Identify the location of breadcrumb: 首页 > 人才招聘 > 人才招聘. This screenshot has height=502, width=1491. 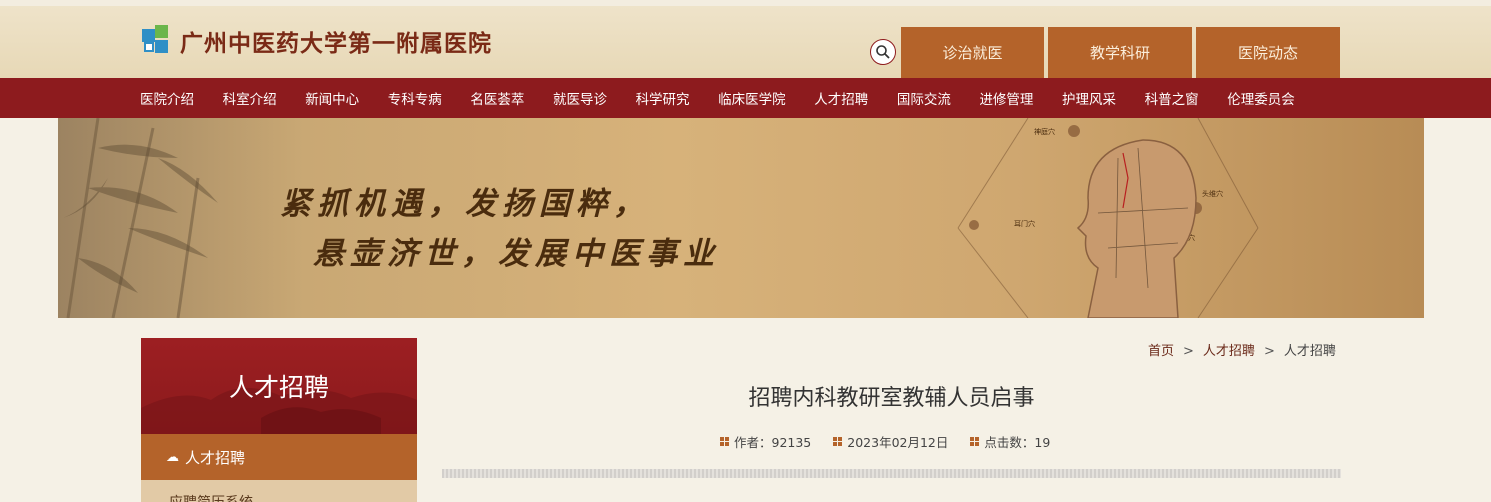
(1242, 349).